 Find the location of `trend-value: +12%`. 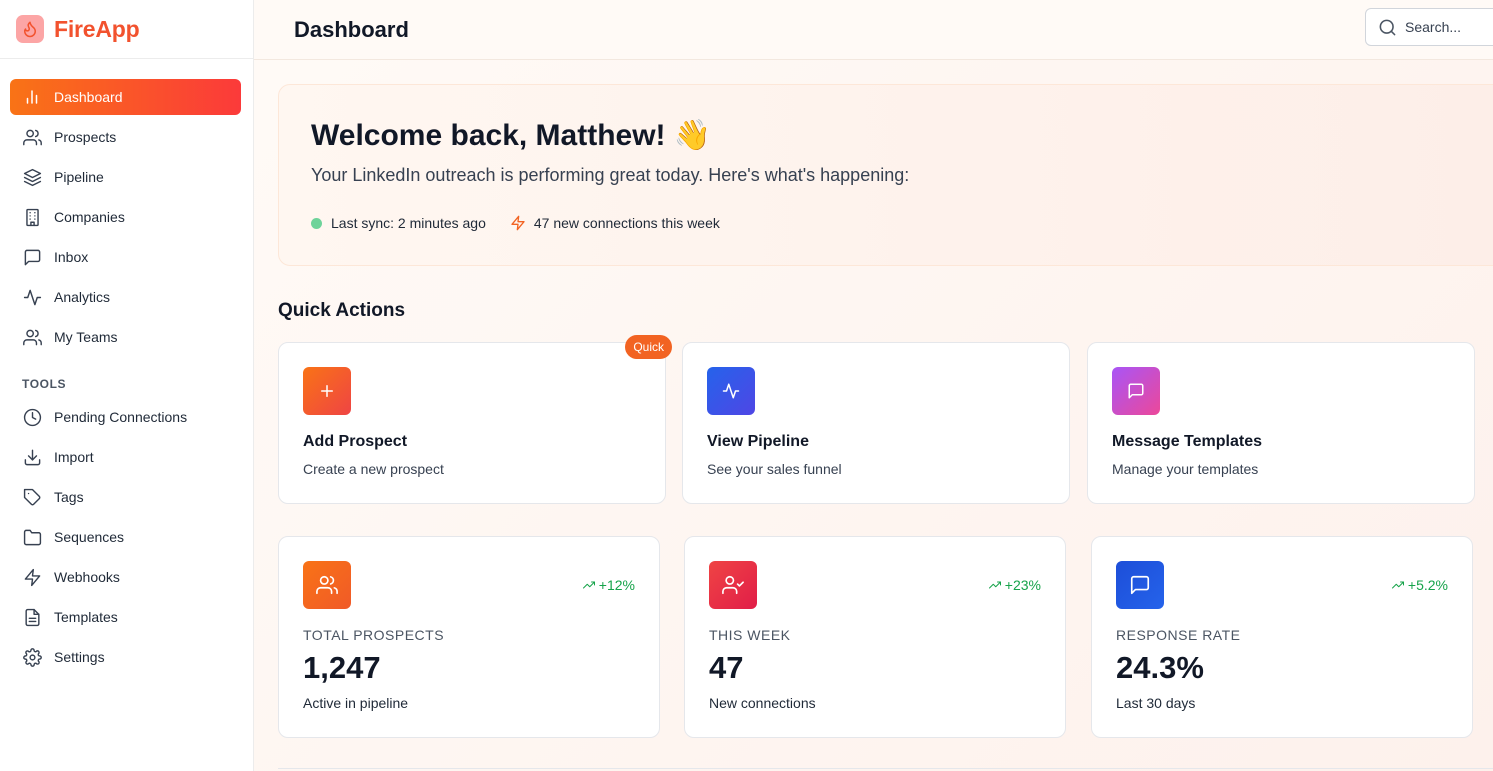

trend-value: +12% is located at coordinates (616, 585).